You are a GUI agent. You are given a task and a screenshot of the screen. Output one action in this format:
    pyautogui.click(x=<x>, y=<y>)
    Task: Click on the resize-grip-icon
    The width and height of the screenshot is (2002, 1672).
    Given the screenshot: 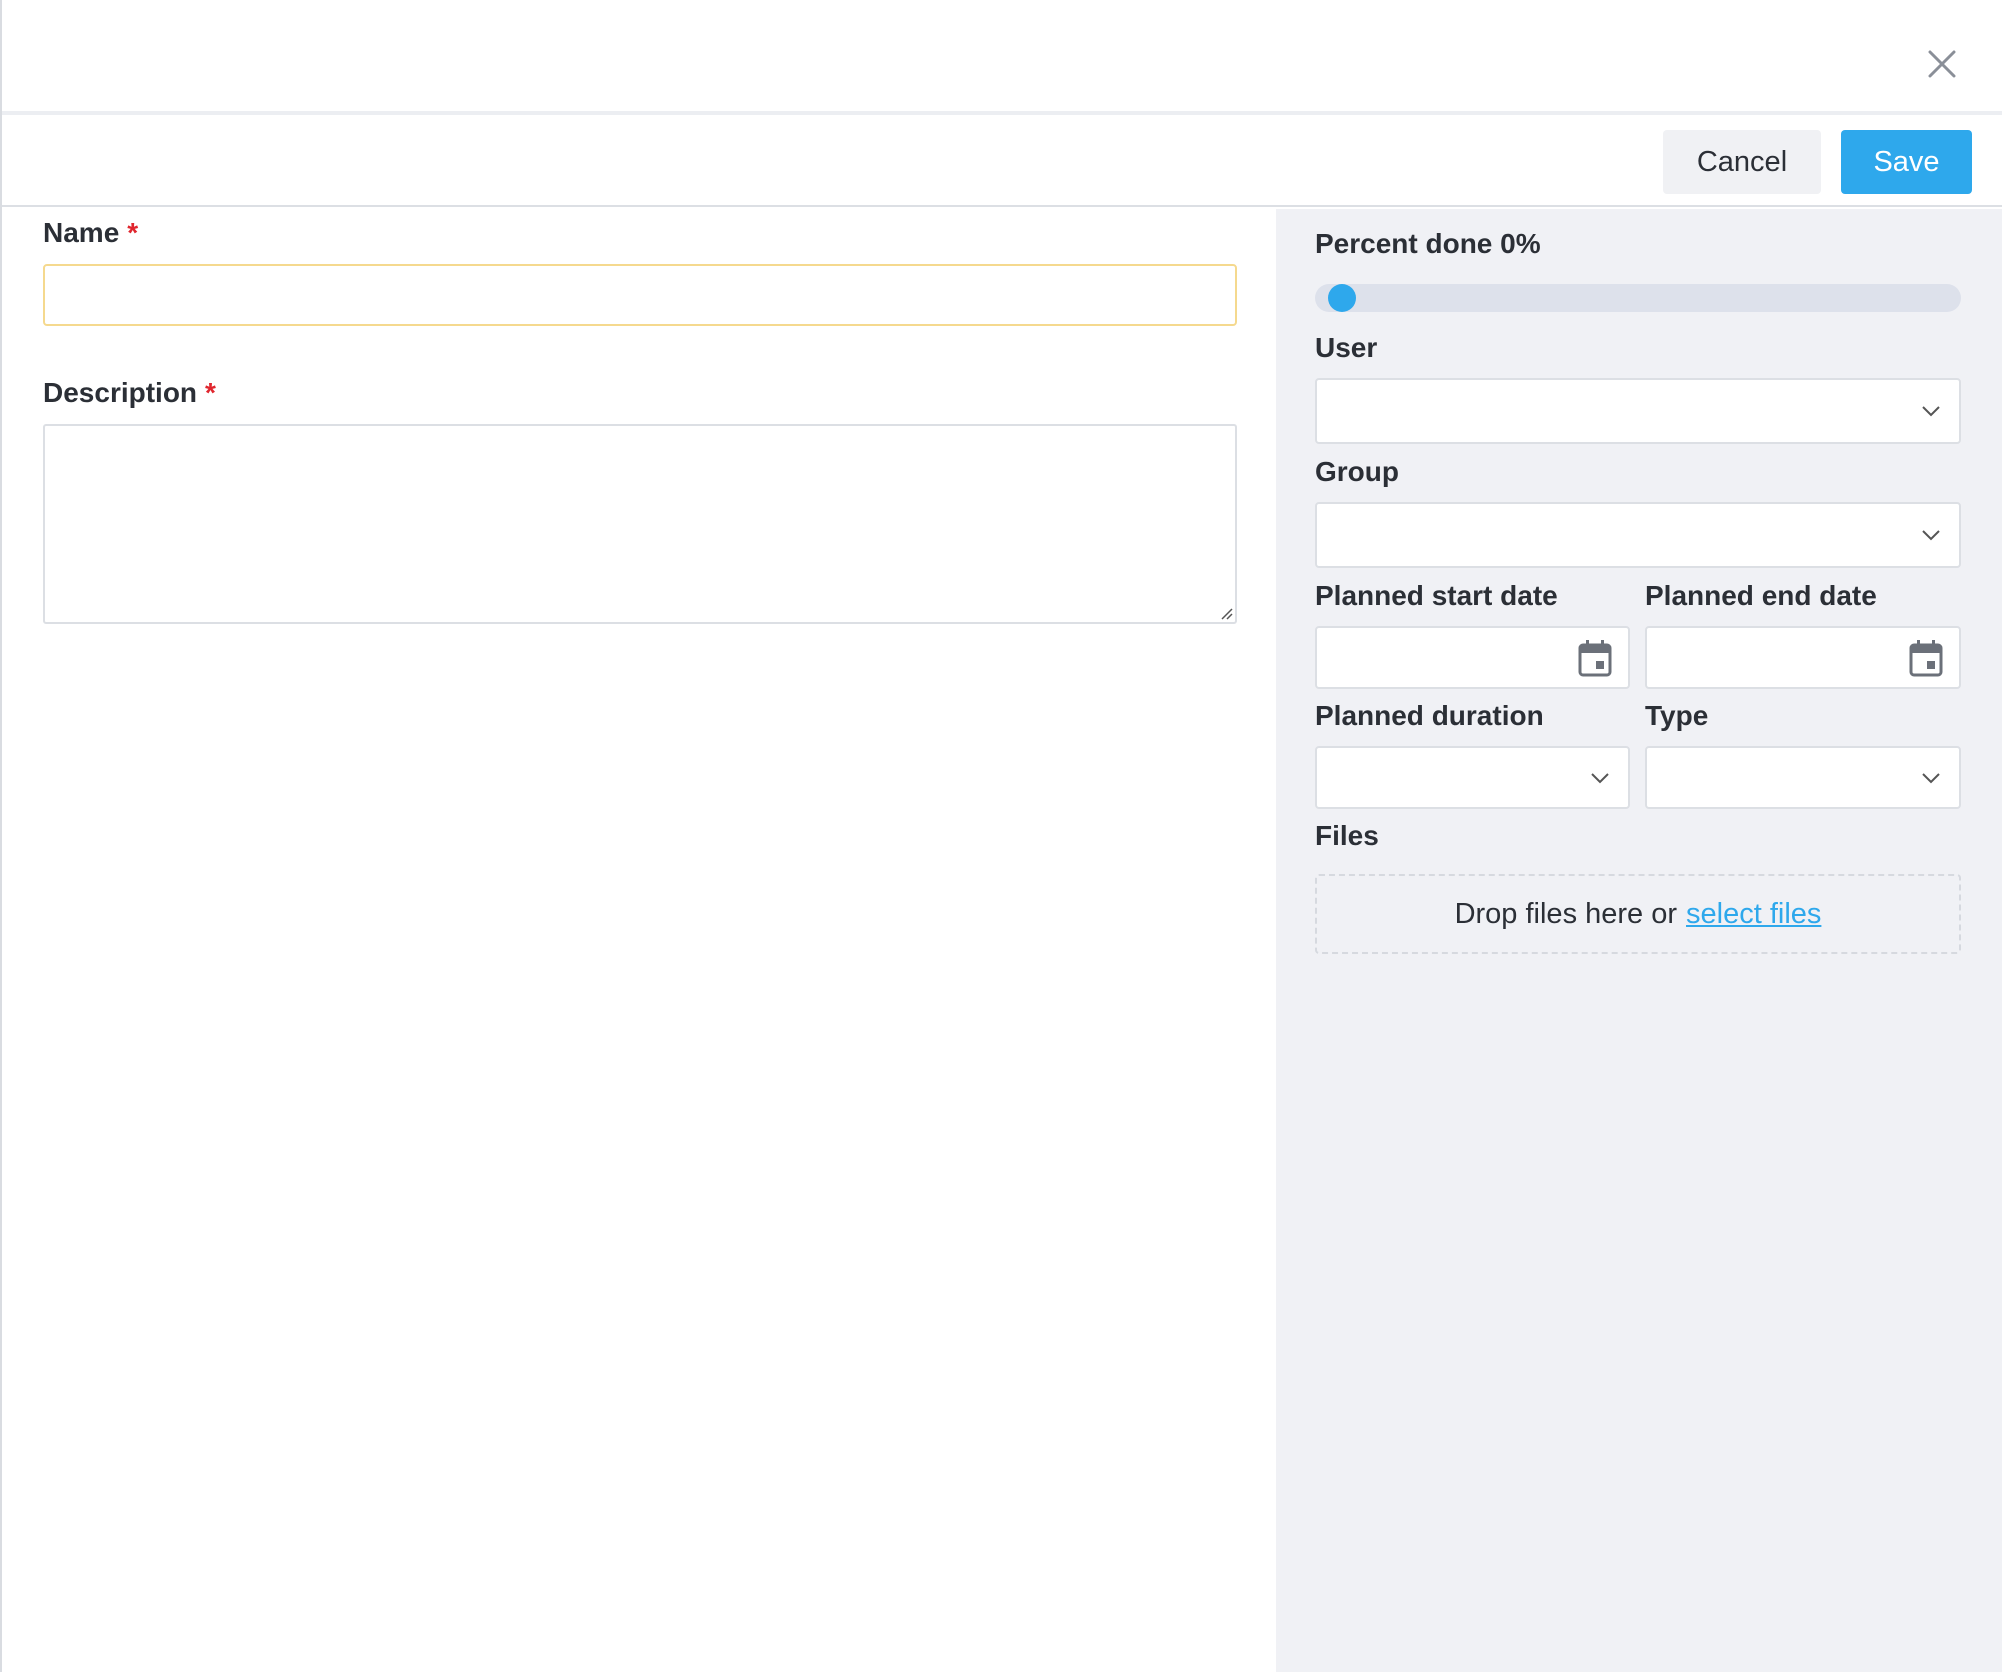 What is the action you would take?
    pyautogui.click(x=1225, y=612)
    